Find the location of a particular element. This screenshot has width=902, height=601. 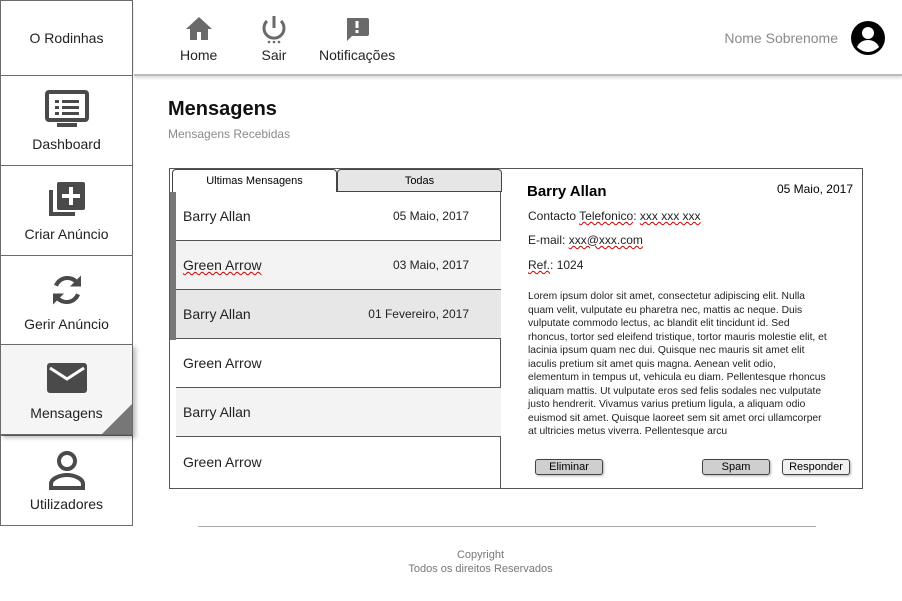

nav-home-button: Home is located at coordinates (198, 38).